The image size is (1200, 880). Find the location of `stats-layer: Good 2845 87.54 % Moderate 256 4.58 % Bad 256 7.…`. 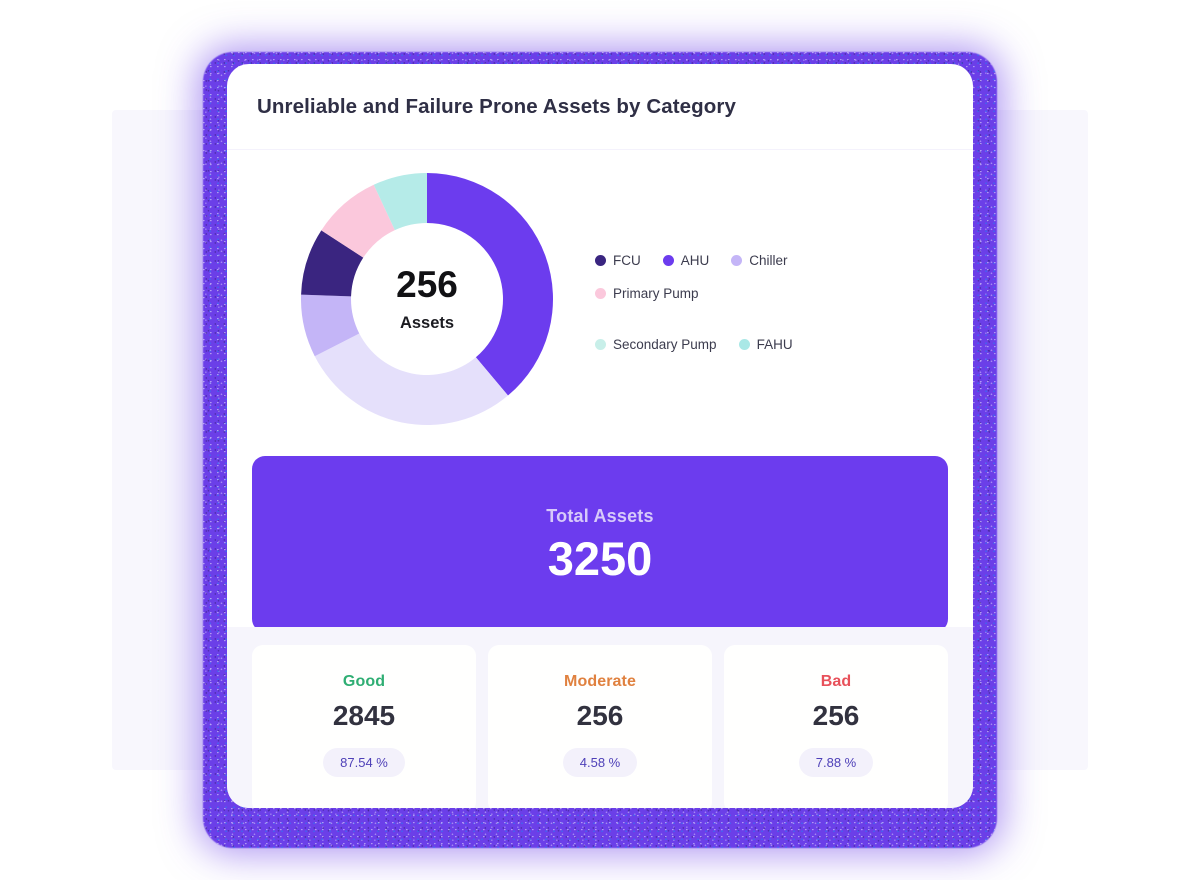

stats-layer: Good 2845 87.54 % Moderate 256 4.58 % Bad 256 7.… is located at coordinates (600, 726).